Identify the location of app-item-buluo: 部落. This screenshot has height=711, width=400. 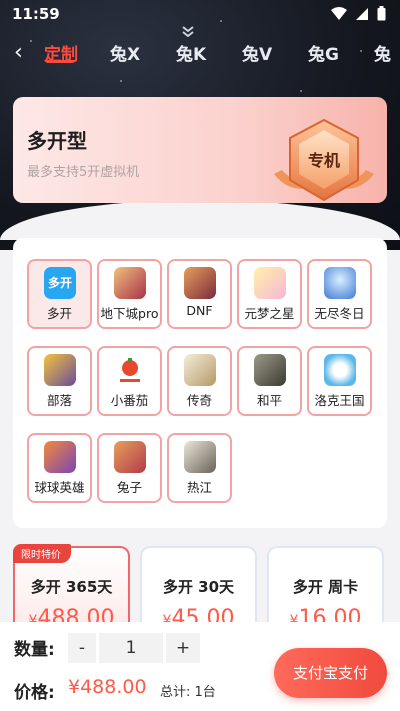
(59, 381).